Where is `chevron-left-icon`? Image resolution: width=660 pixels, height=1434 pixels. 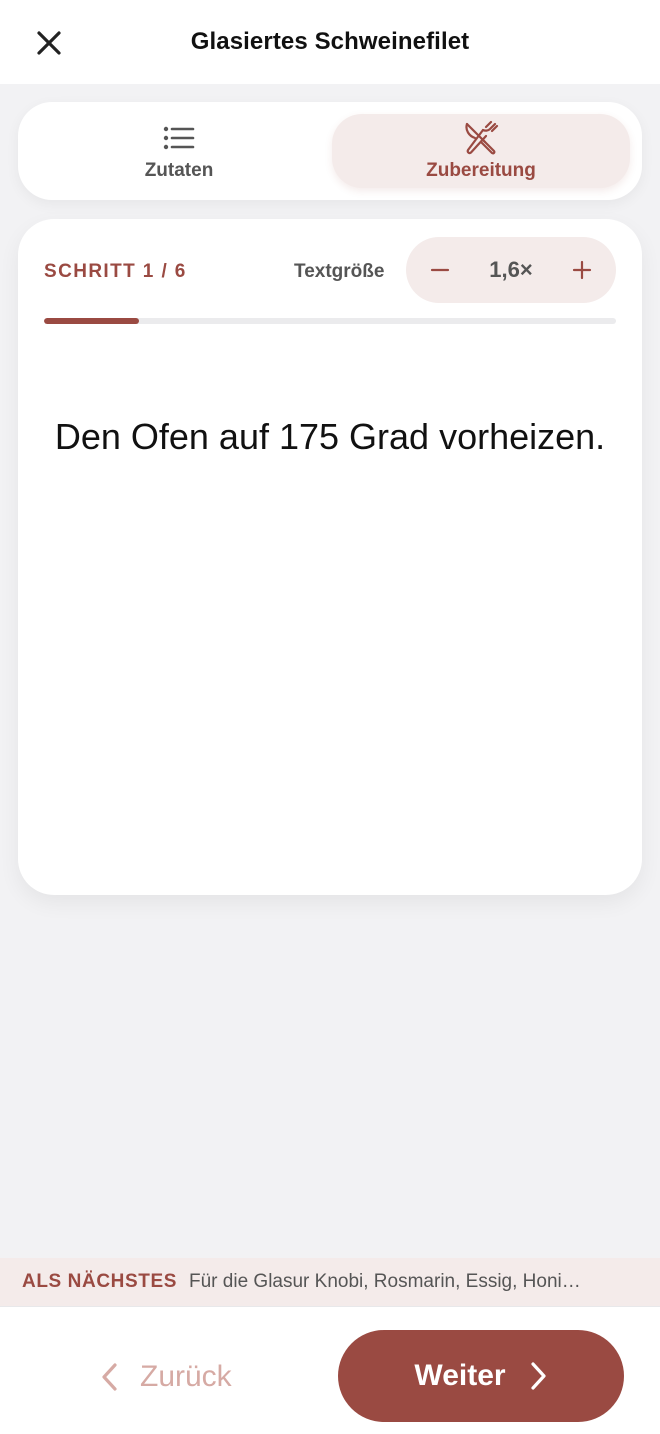
chevron-left-icon is located at coordinates (109, 1377).